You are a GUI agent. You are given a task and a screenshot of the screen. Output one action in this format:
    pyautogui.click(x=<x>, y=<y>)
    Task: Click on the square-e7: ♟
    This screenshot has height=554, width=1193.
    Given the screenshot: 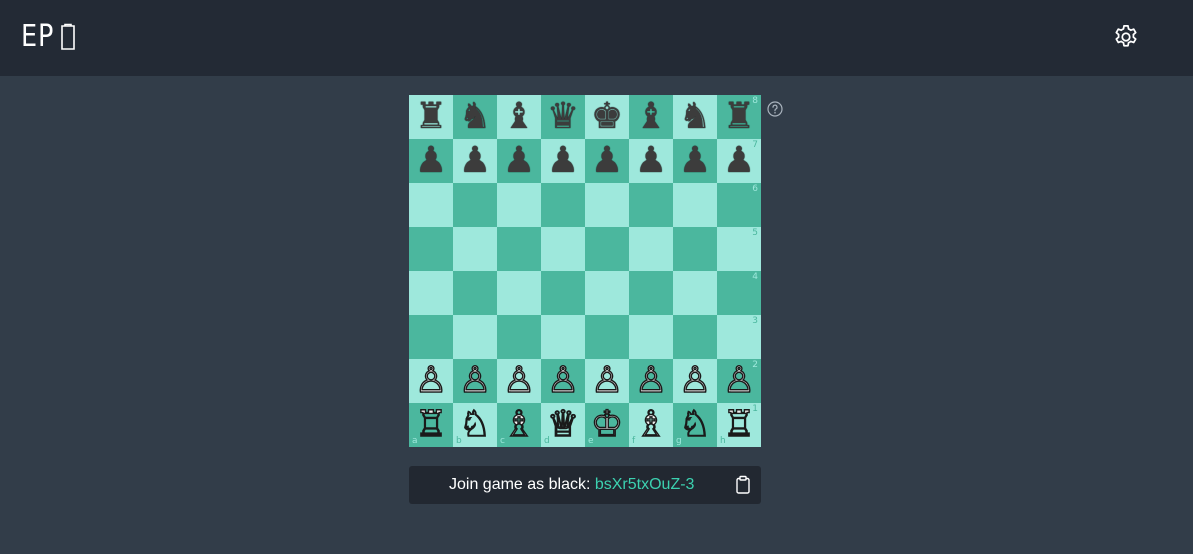 What is the action you would take?
    pyautogui.click(x=607, y=161)
    